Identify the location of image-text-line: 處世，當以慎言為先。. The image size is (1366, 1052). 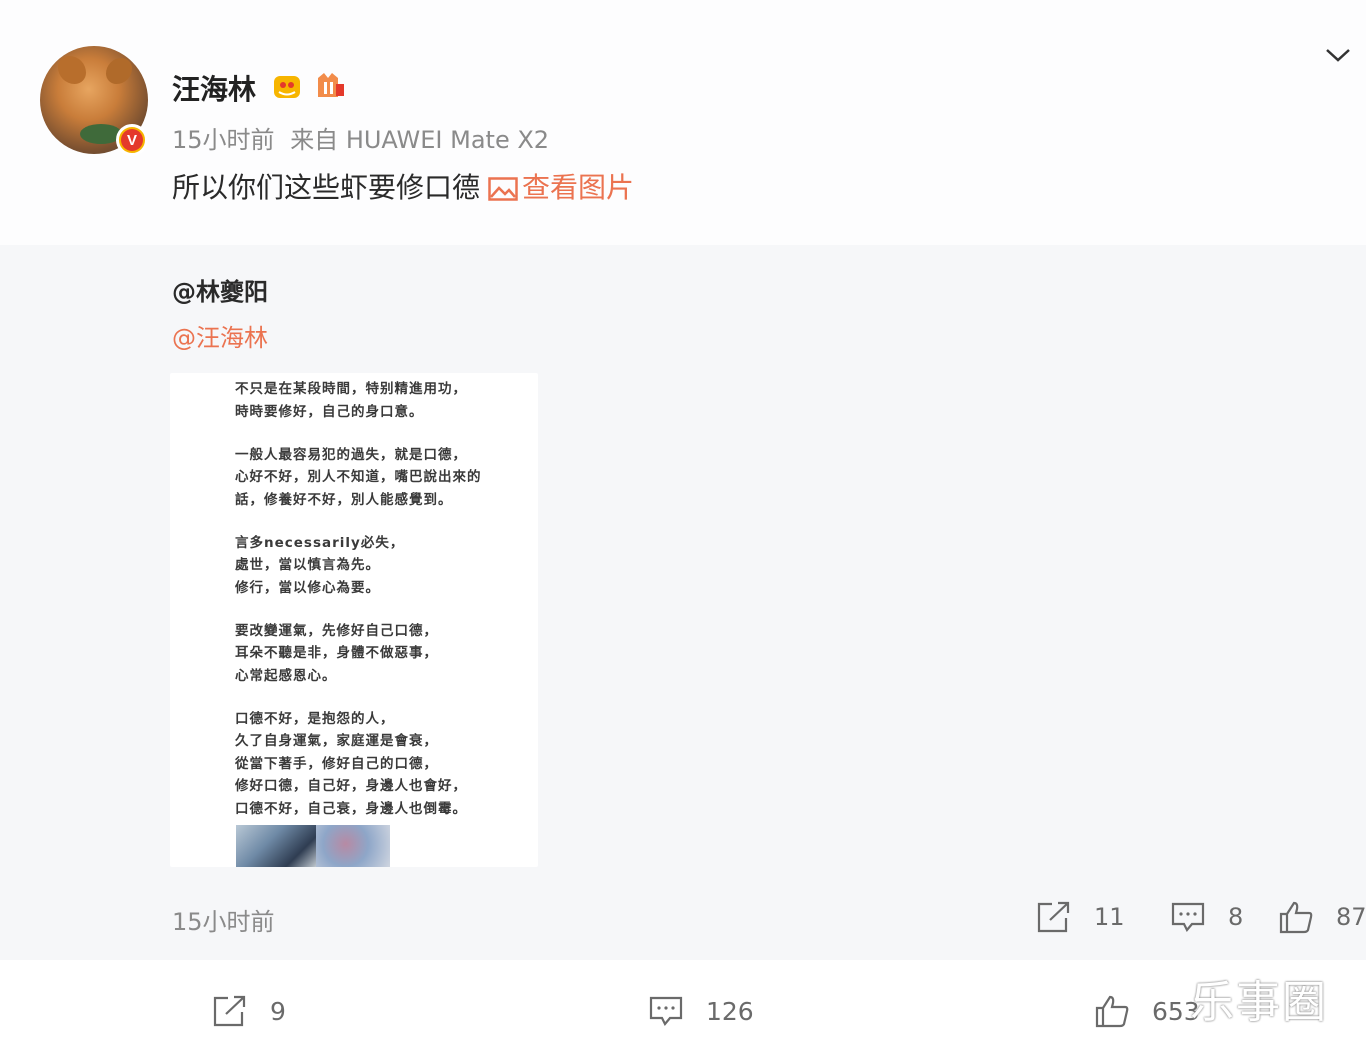
(307, 565).